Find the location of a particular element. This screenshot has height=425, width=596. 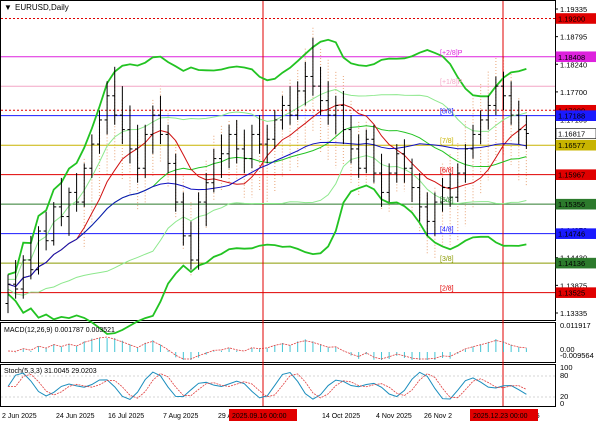

price-marker-label: 1.17188 is located at coordinates (571, 116).